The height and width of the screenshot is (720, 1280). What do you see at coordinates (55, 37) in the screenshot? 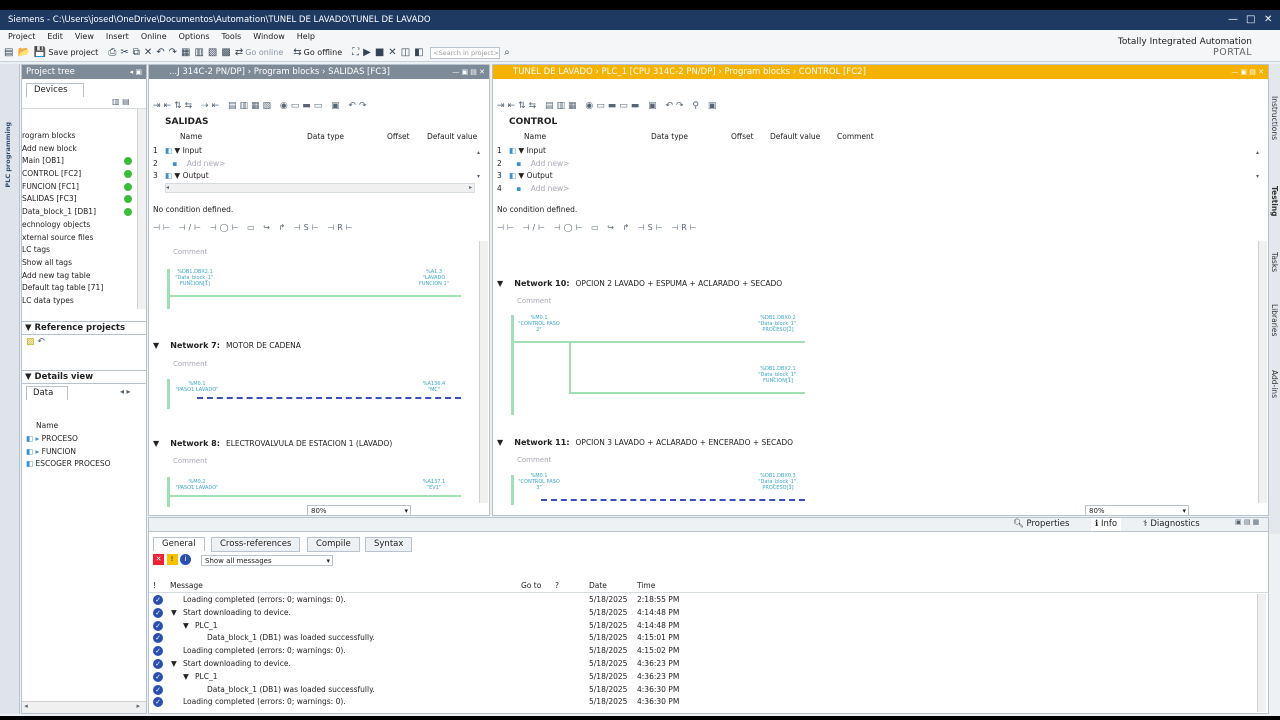
I see `menu-edit: Edit` at bounding box center [55, 37].